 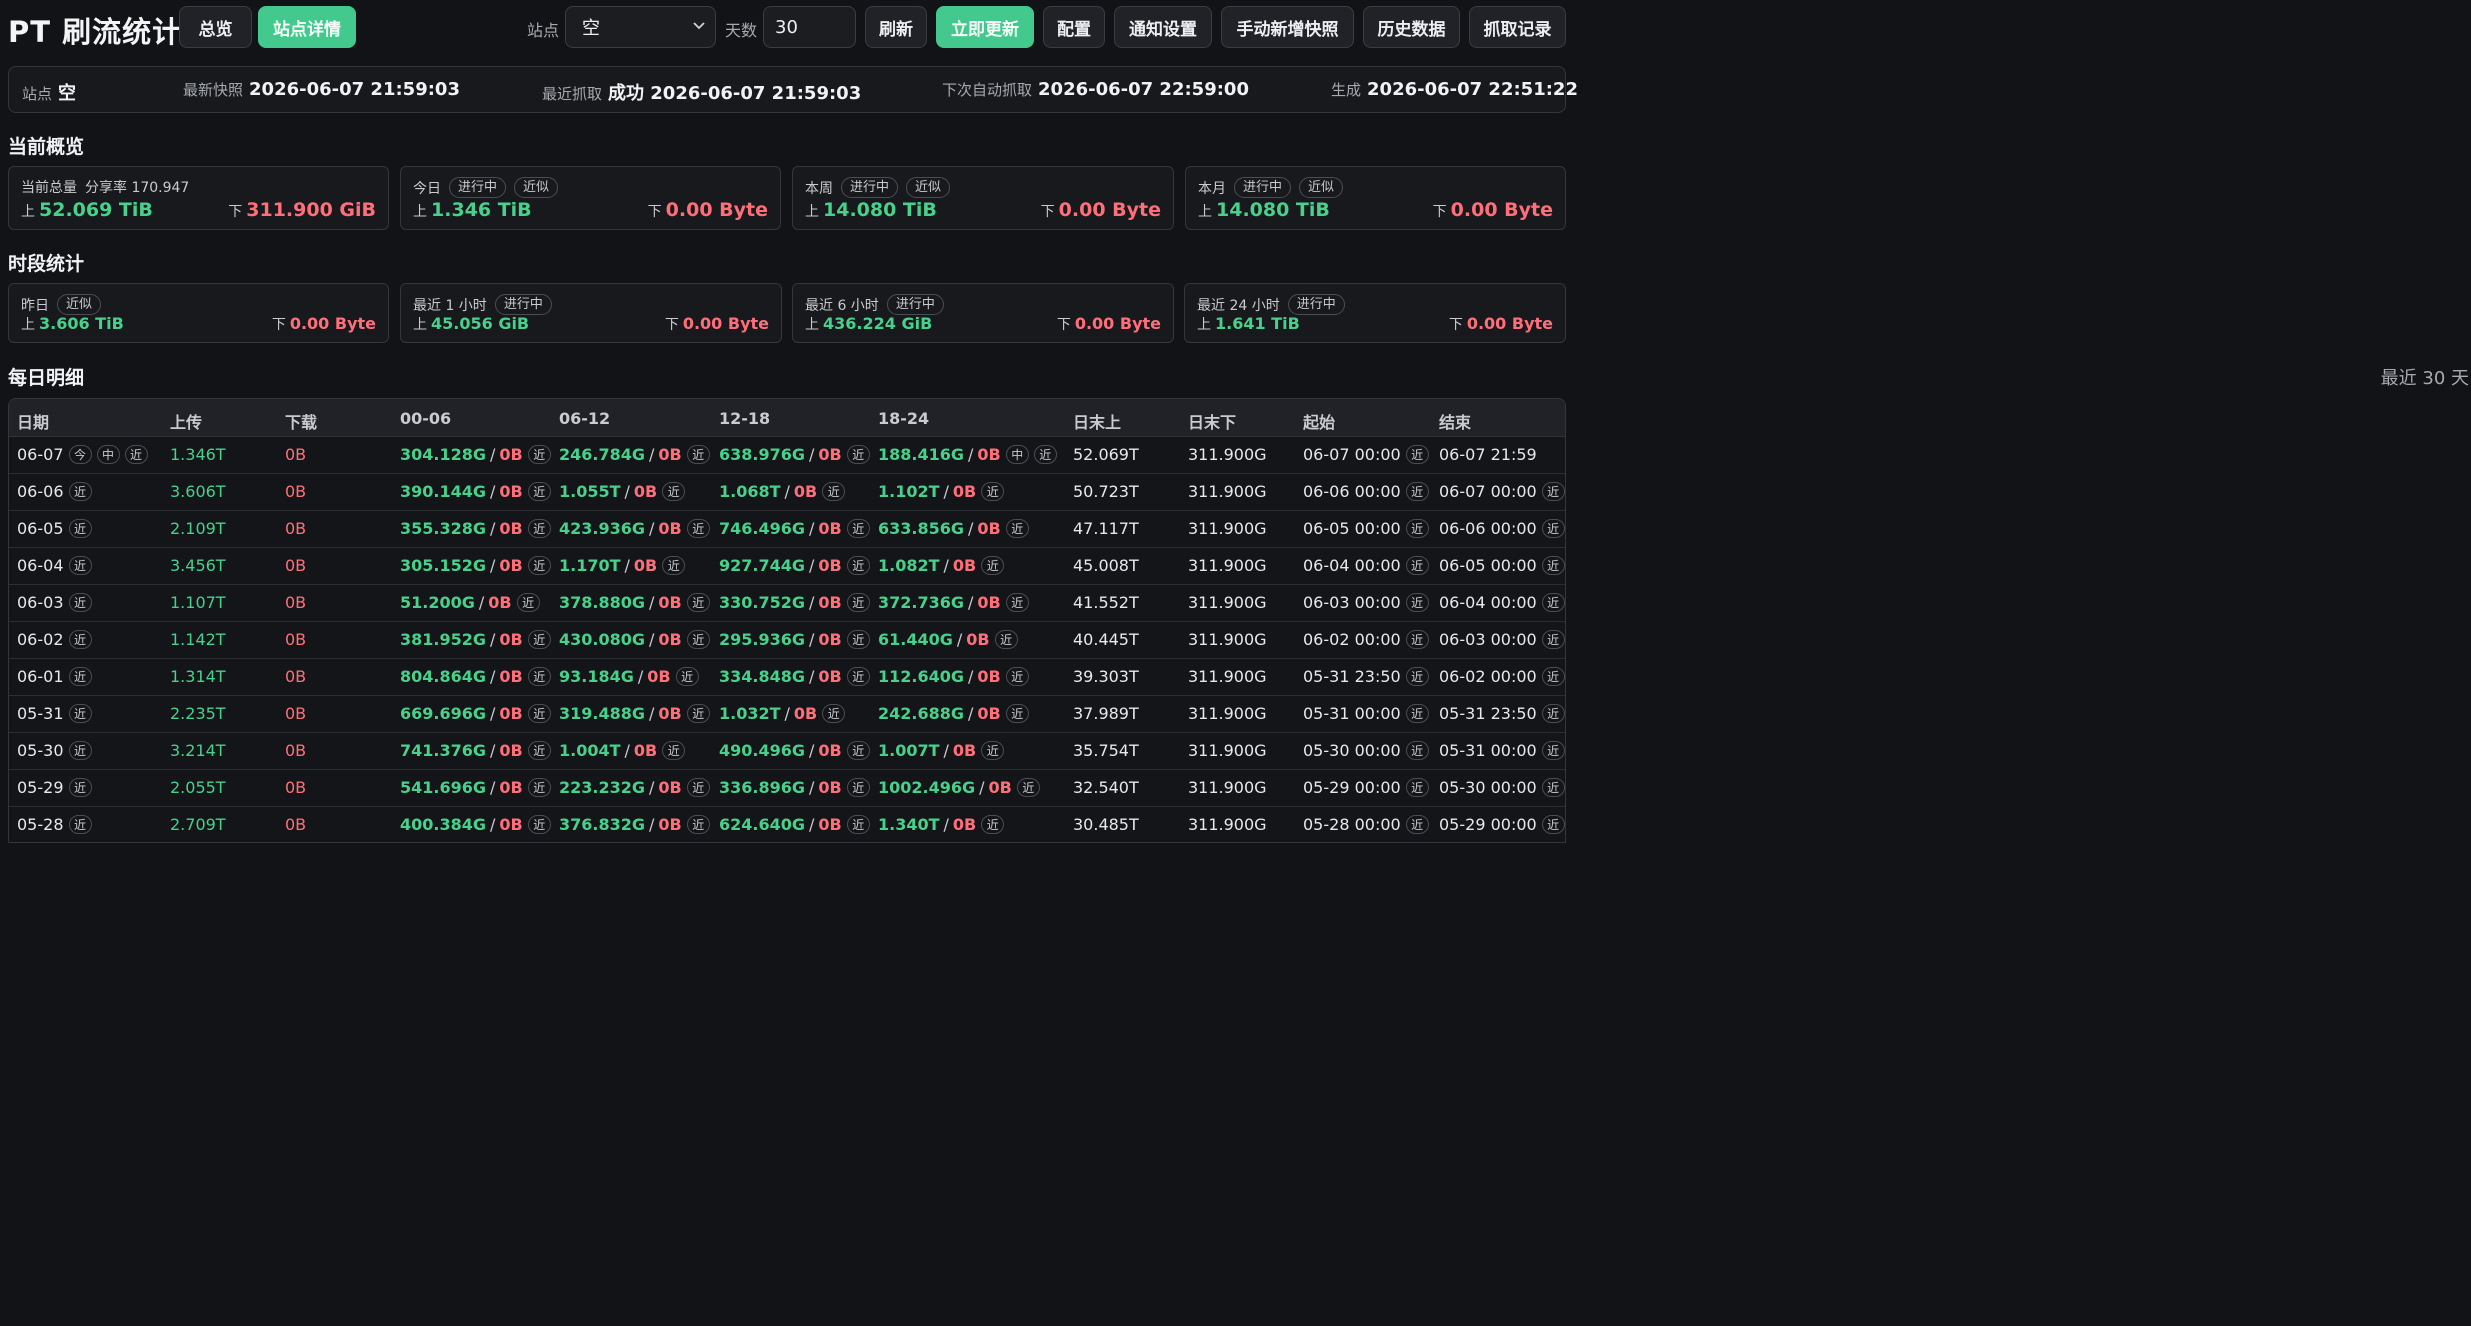 What do you see at coordinates (983, 198) in the screenshot?
I see `card-week: 本周 进行中 近似 上 14.080 TiB 下 0.00 Byte` at bounding box center [983, 198].